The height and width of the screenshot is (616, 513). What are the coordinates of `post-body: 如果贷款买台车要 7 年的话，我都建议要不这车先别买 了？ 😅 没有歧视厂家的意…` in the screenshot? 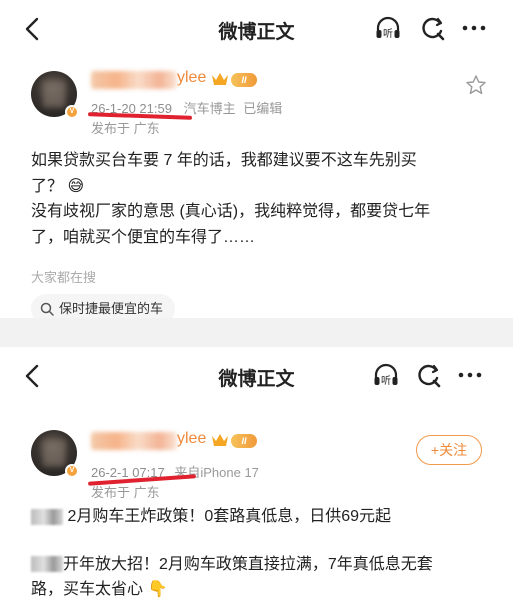 It's located at (262, 199).